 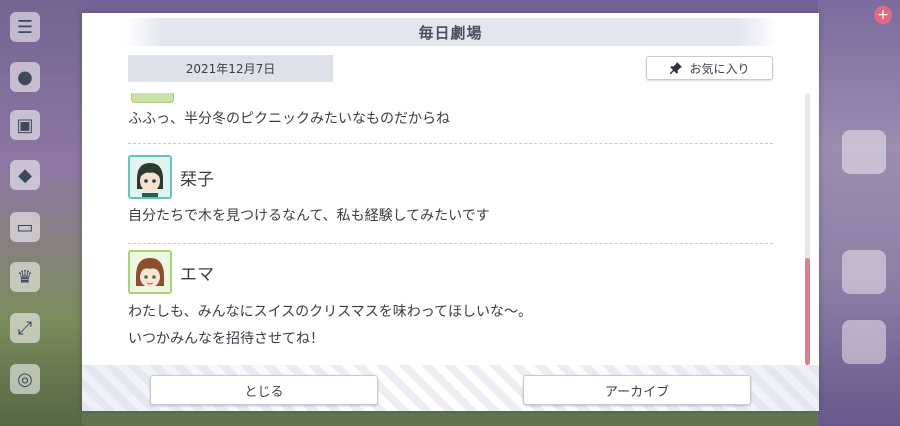 What do you see at coordinates (25, 27) in the screenshot?
I see `menu-icon: ☰` at bounding box center [25, 27].